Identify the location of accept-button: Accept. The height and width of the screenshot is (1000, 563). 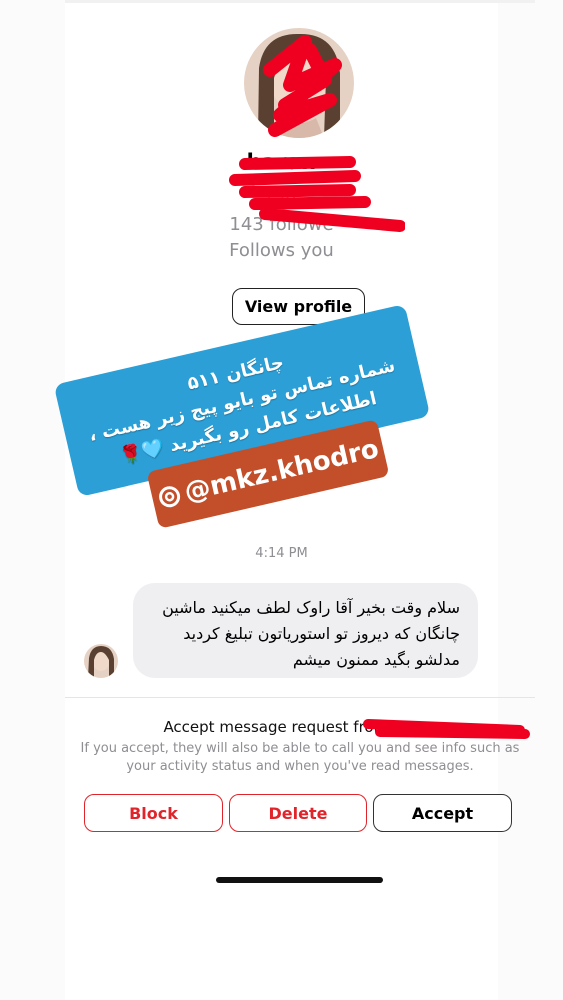
(442, 813).